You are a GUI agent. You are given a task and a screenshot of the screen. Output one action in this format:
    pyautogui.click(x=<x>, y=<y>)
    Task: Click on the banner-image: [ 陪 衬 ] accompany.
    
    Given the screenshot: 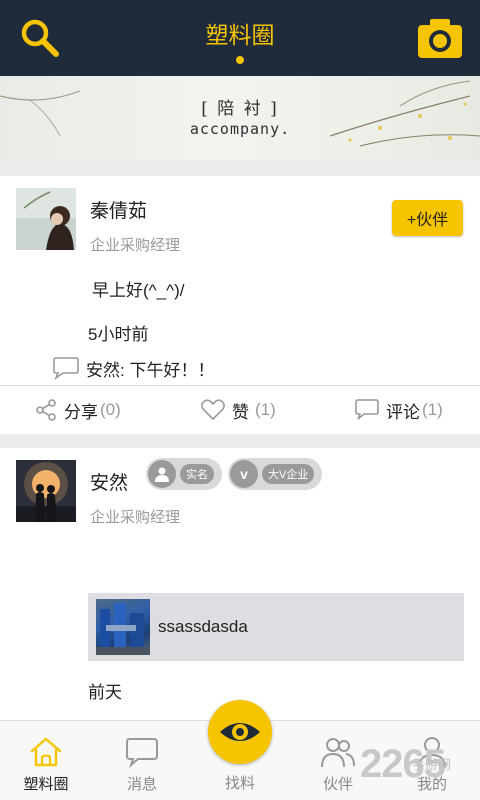 What is the action you would take?
    pyautogui.click(x=240, y=118)
    